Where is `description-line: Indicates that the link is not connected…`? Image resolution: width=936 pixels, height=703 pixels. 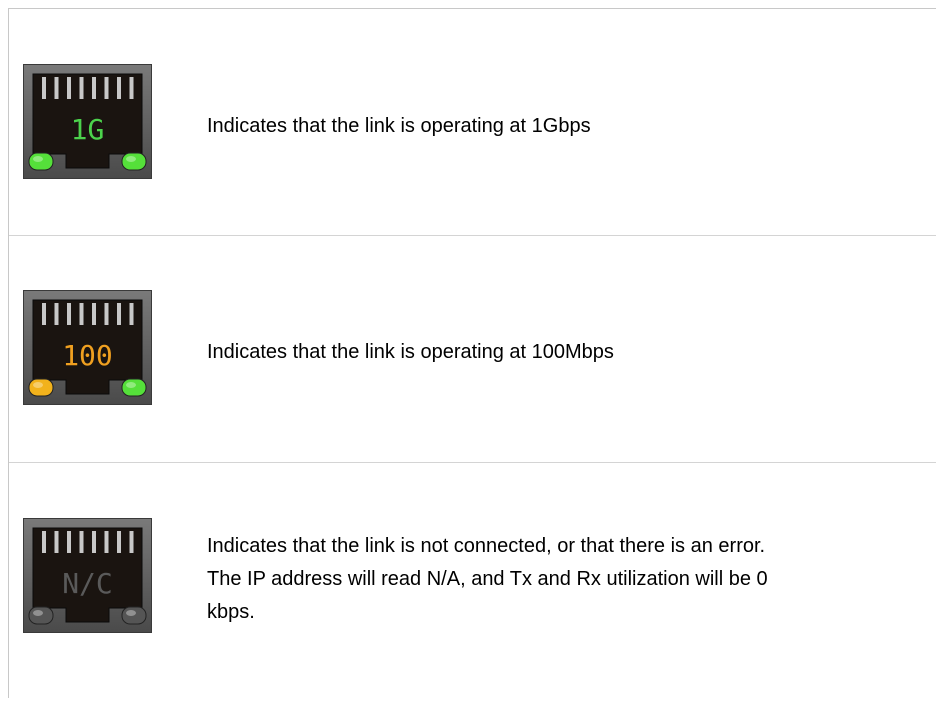
description-line: Indicates that the link is not connected… is located at coordinates (486, 546).